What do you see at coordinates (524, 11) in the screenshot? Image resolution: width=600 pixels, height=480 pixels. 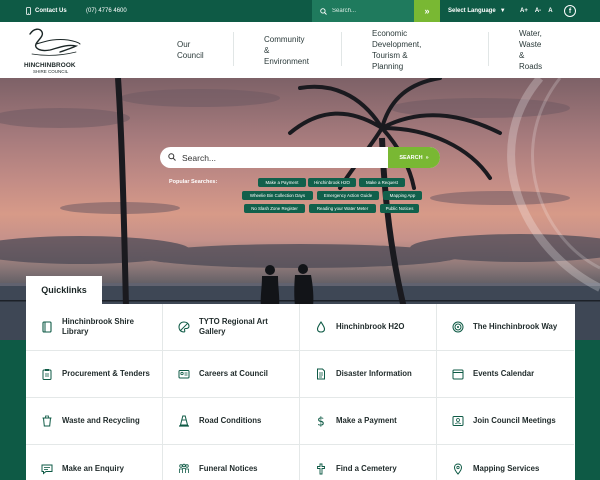 I see `font-increase-button: A+` at bounding box center [524, 11].